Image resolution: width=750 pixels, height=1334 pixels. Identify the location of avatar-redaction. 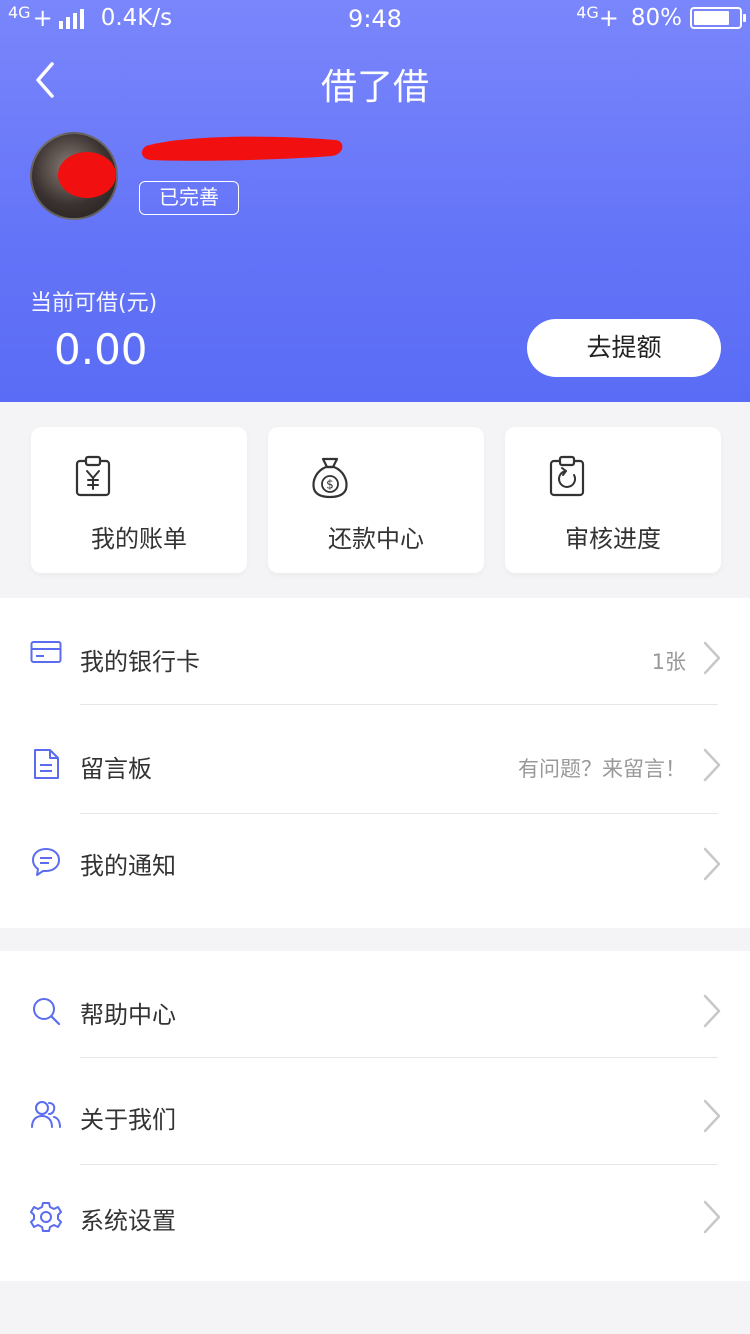
(87, 175).